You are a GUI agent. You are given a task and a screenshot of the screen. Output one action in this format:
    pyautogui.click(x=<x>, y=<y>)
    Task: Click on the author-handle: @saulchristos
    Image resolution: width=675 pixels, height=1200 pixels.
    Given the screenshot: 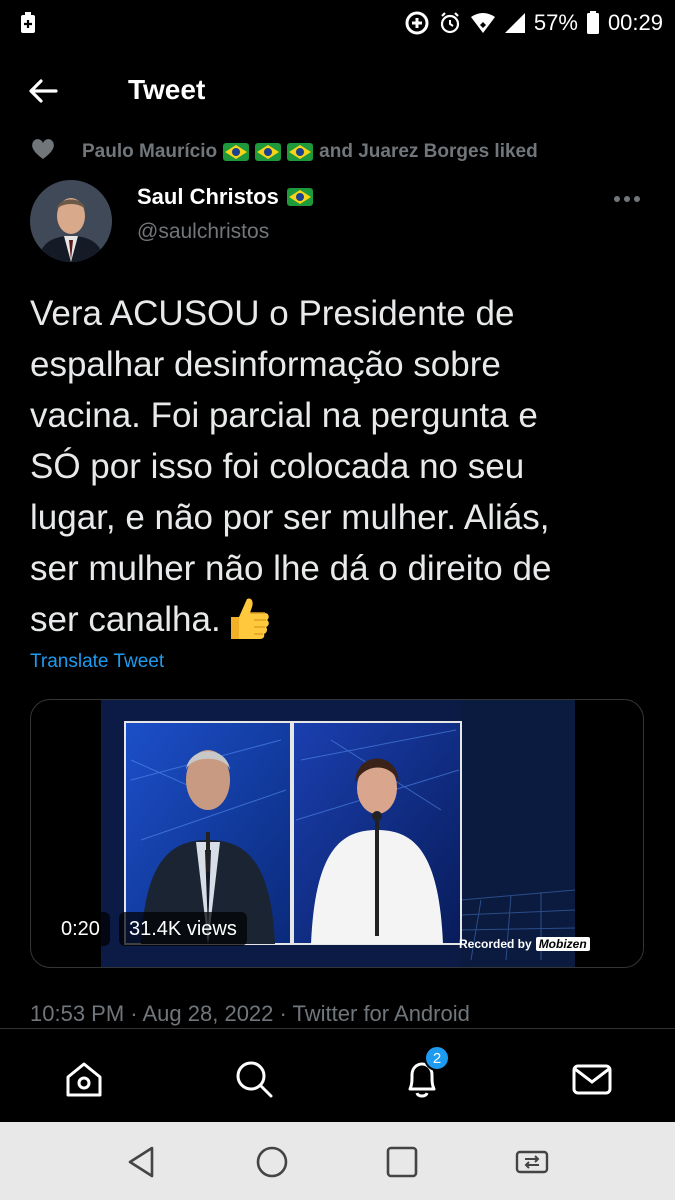 What is the action you would take?
    pyautogui.click(x=203, y=232)
    